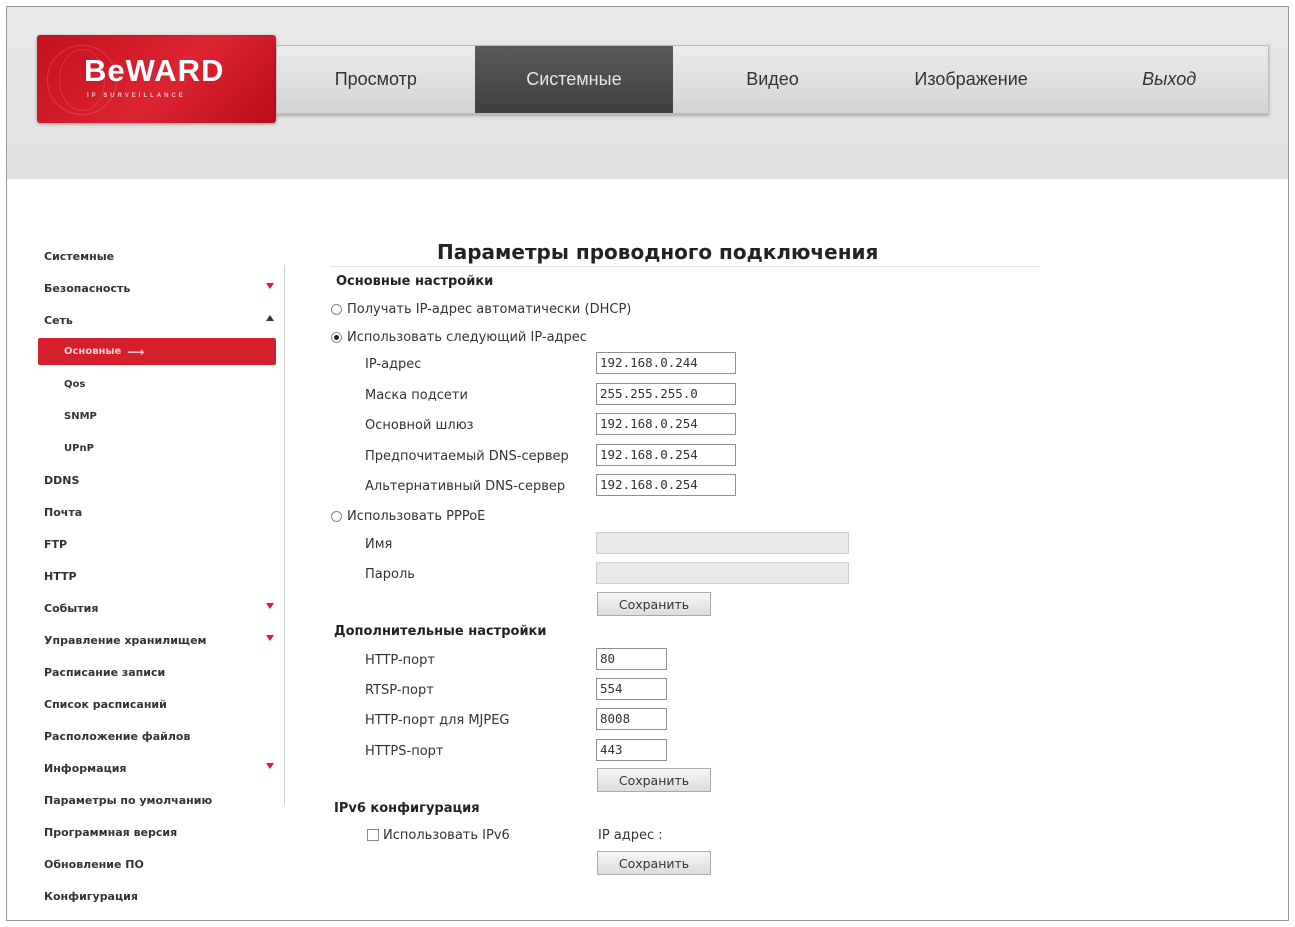 Image resolution: width=1295 pixels, height=927 pixels. What do you see at coordinates (157, 448) in the screenshot?
I see `sidebar-item-6: UPnP` at bounding box center [157, 448].